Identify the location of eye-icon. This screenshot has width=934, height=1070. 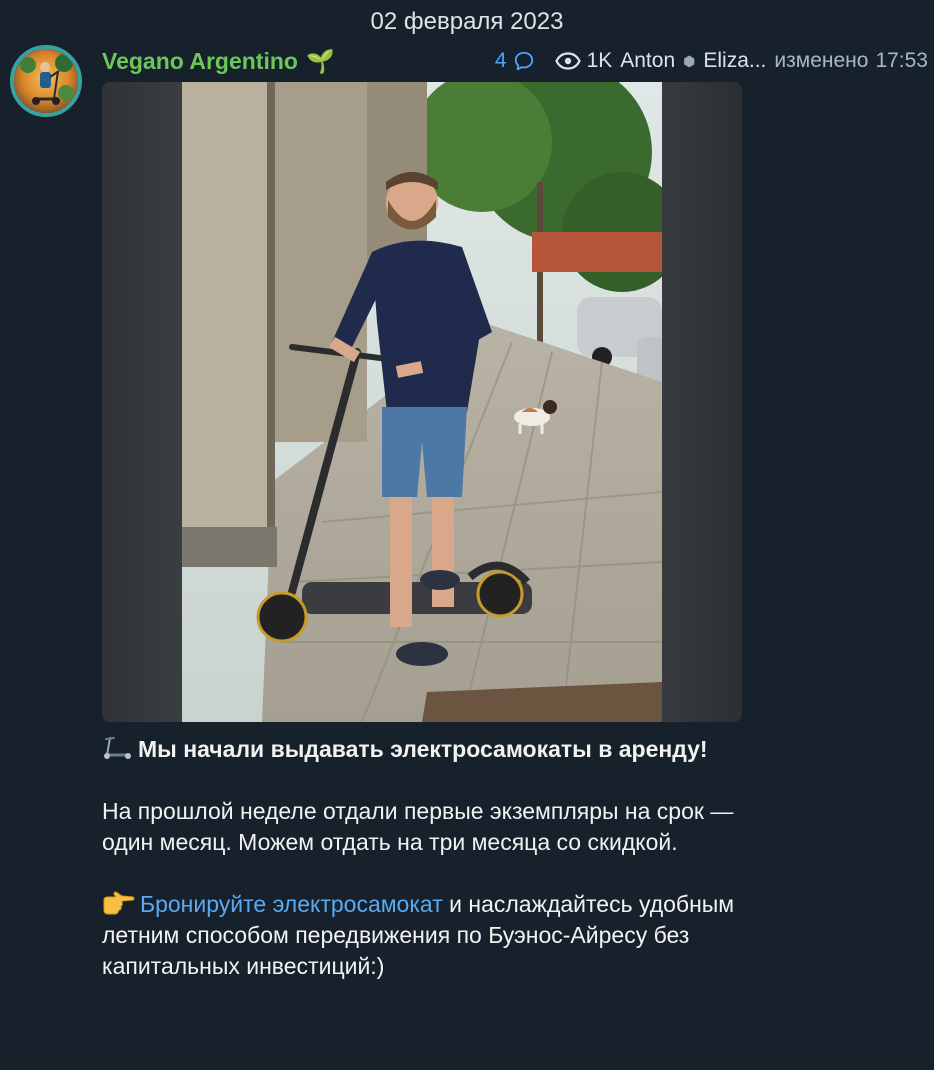
(567, 61).